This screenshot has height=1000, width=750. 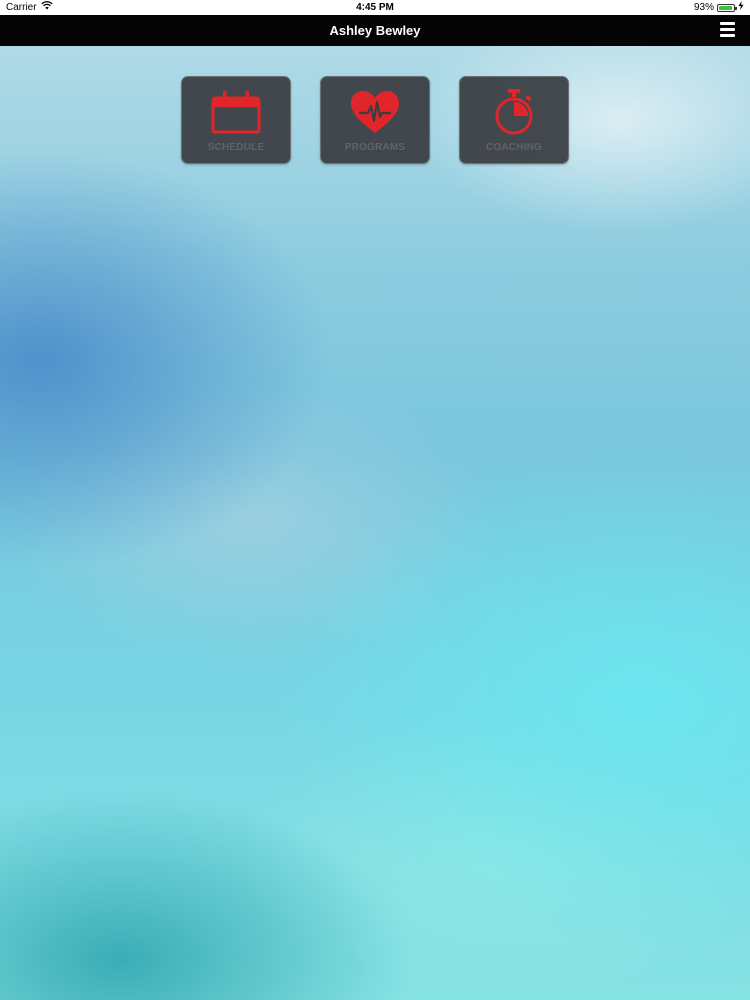 I want to click on status-bar: Carrier 4:45 PM 93%, so click(x=375, y=7).